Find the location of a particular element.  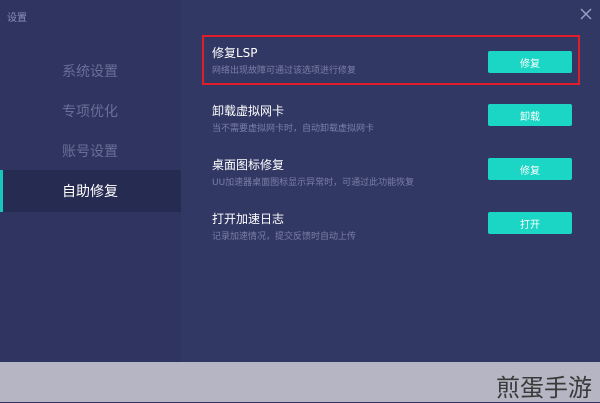

open-log-button: 打开 is located at coordinates (530, 223).